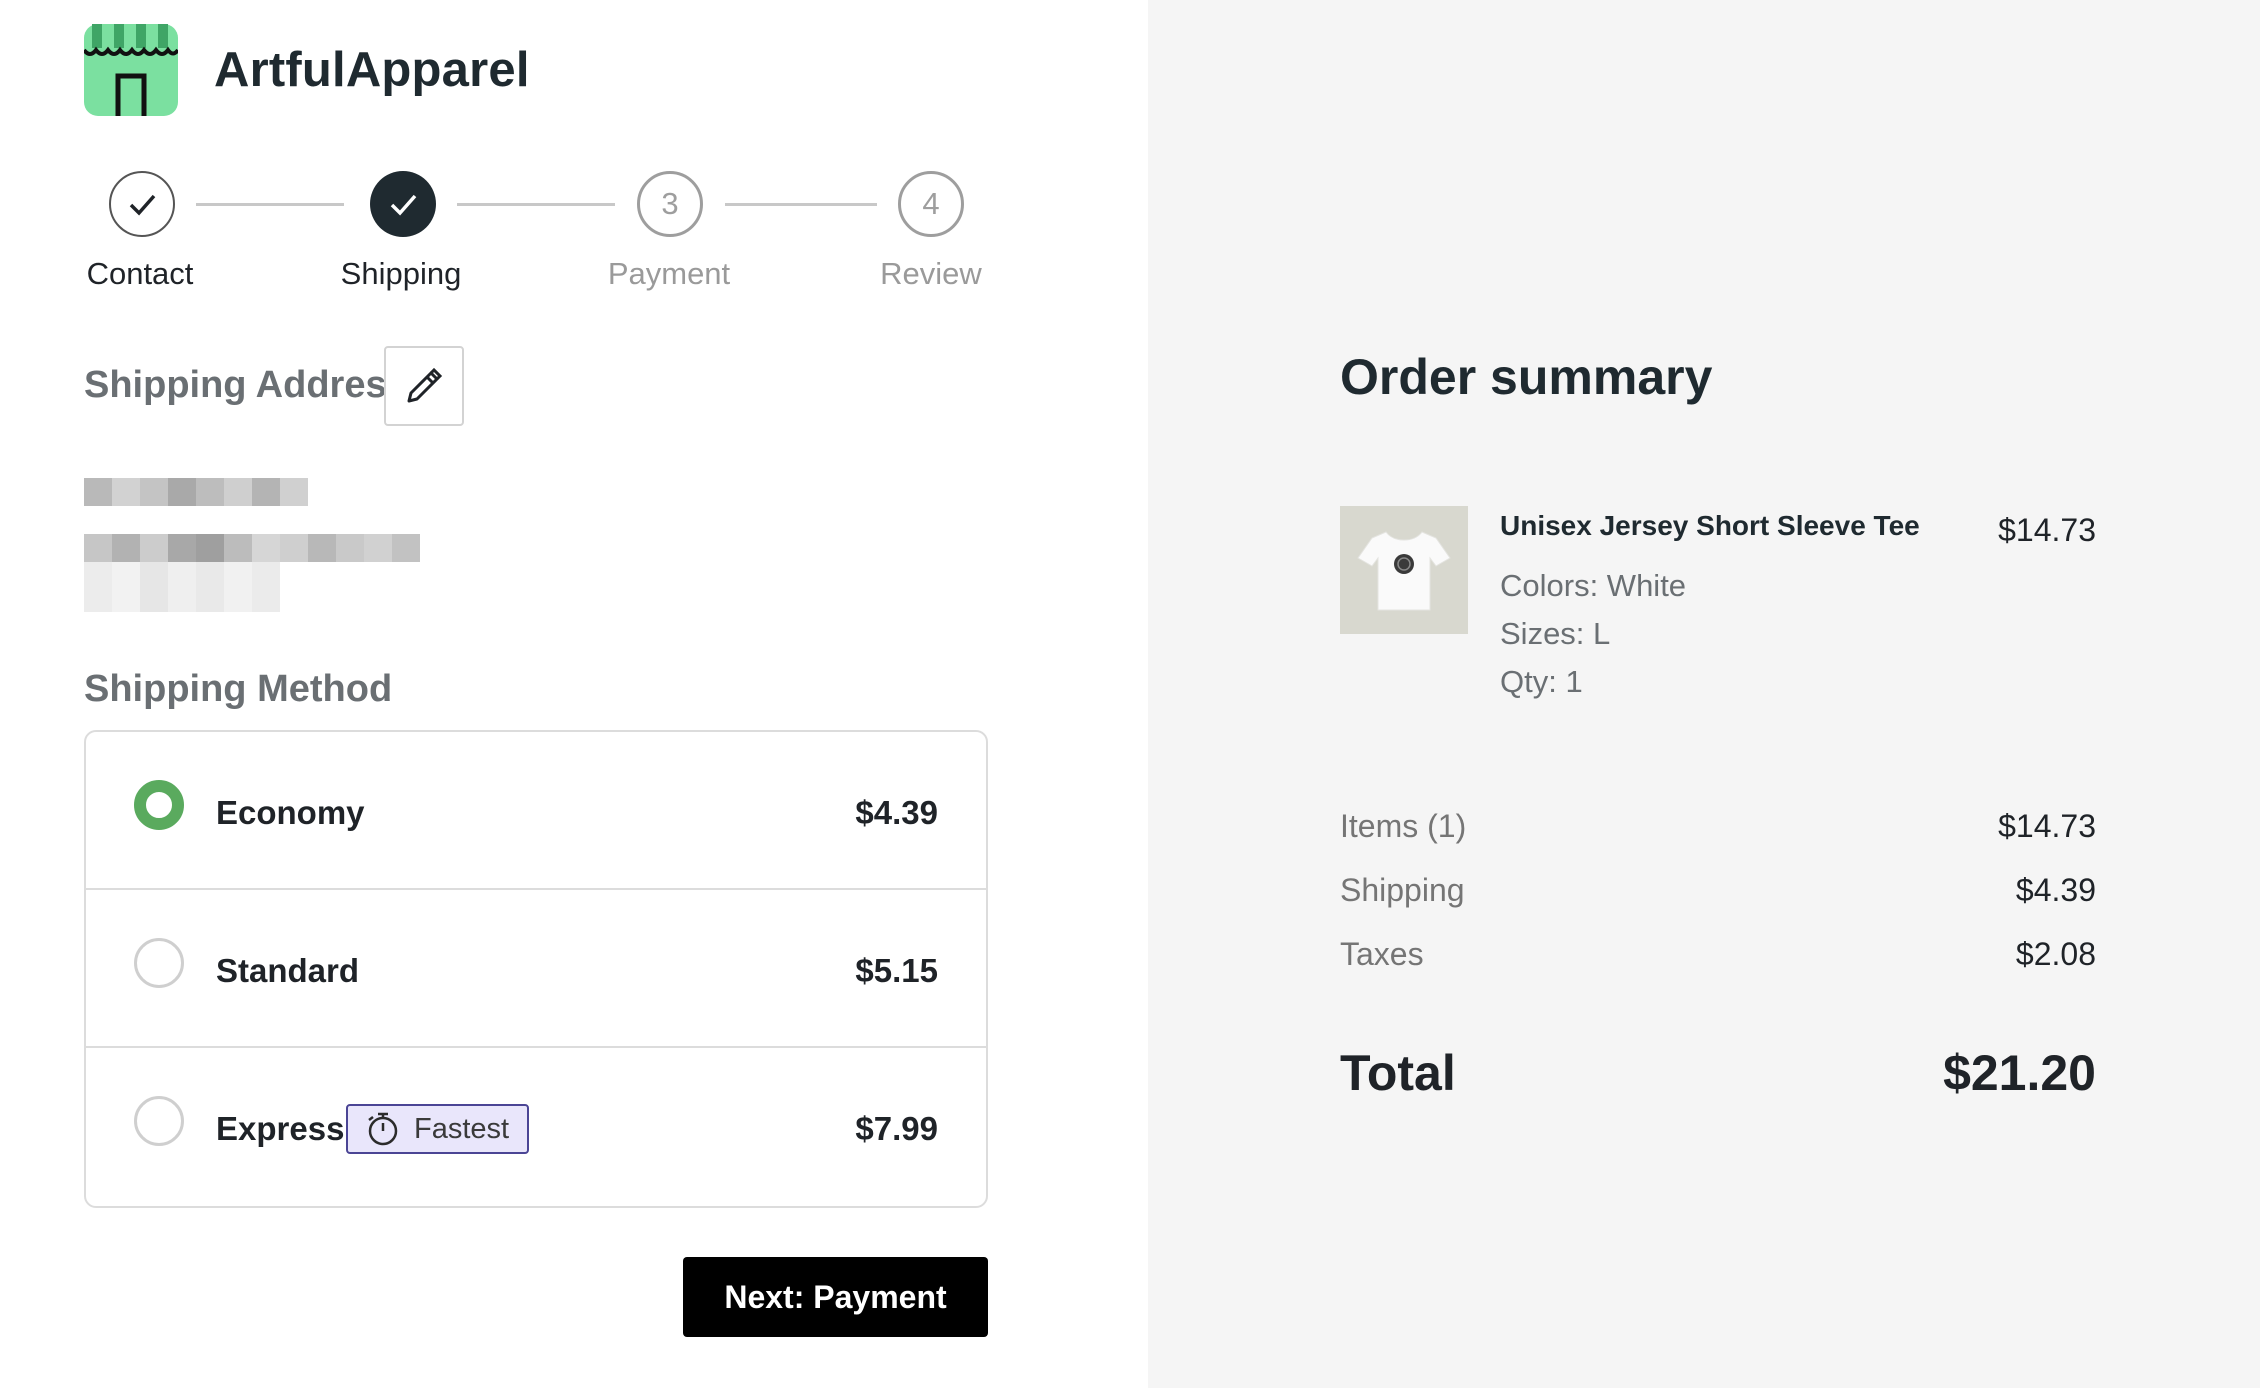  Describe the element at coordinates (2047, 530) in the screenshot. I see `product-price: $14.73` at that location.